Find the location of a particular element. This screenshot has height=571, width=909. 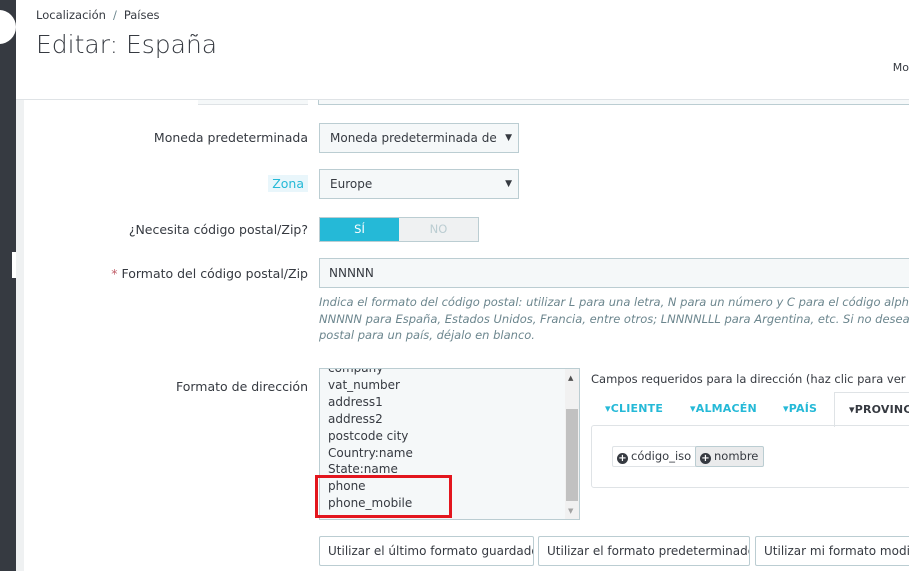

partial-input is located at coordinates (613, 102).